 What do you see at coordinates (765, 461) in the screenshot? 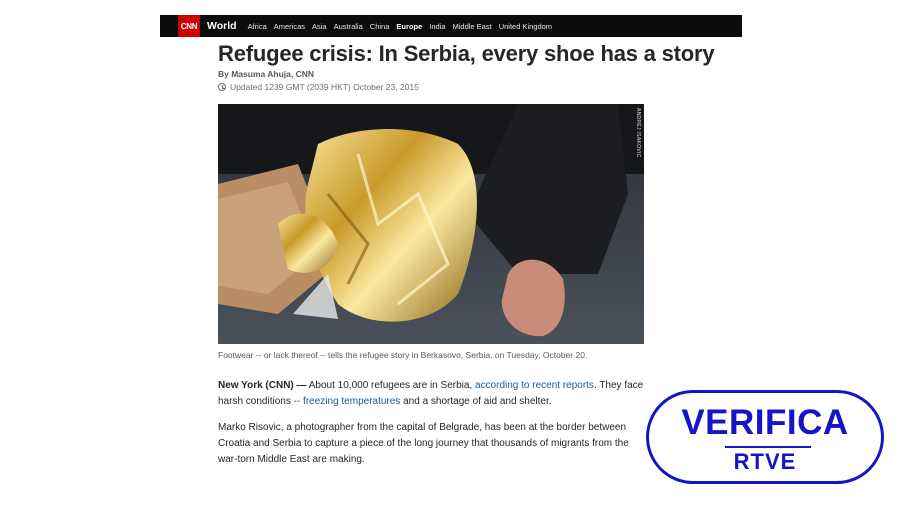
I see `verifica-subtitle: RTVE` at bounding box center [765, 461].